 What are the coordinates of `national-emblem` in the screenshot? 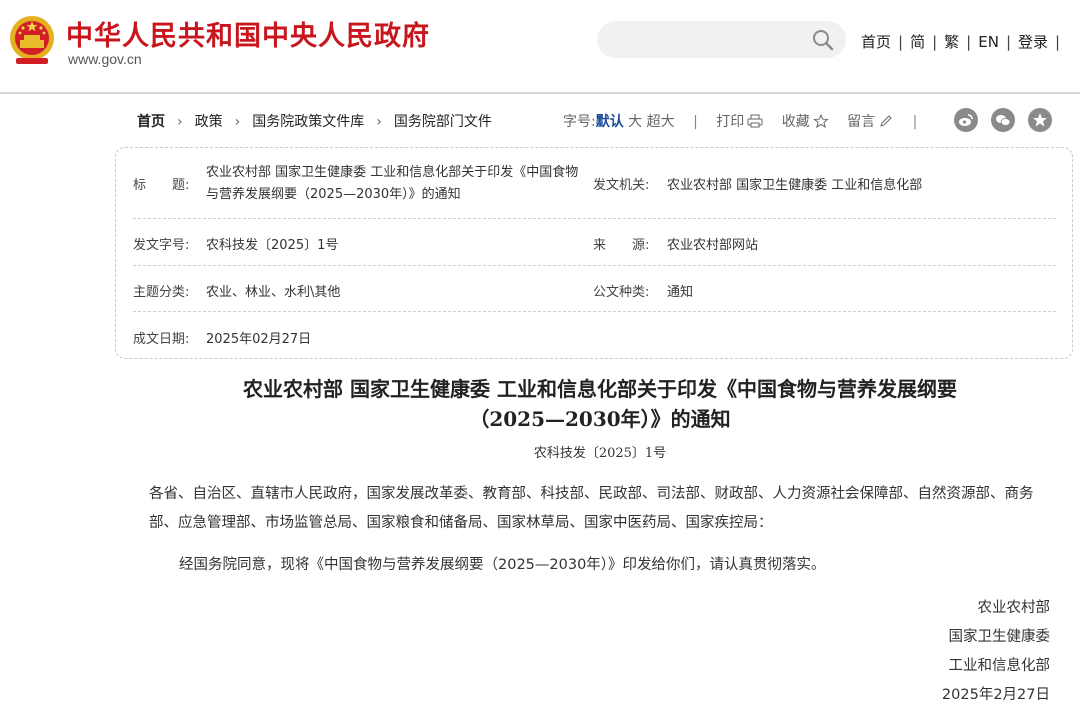 It's located at (32, 40).